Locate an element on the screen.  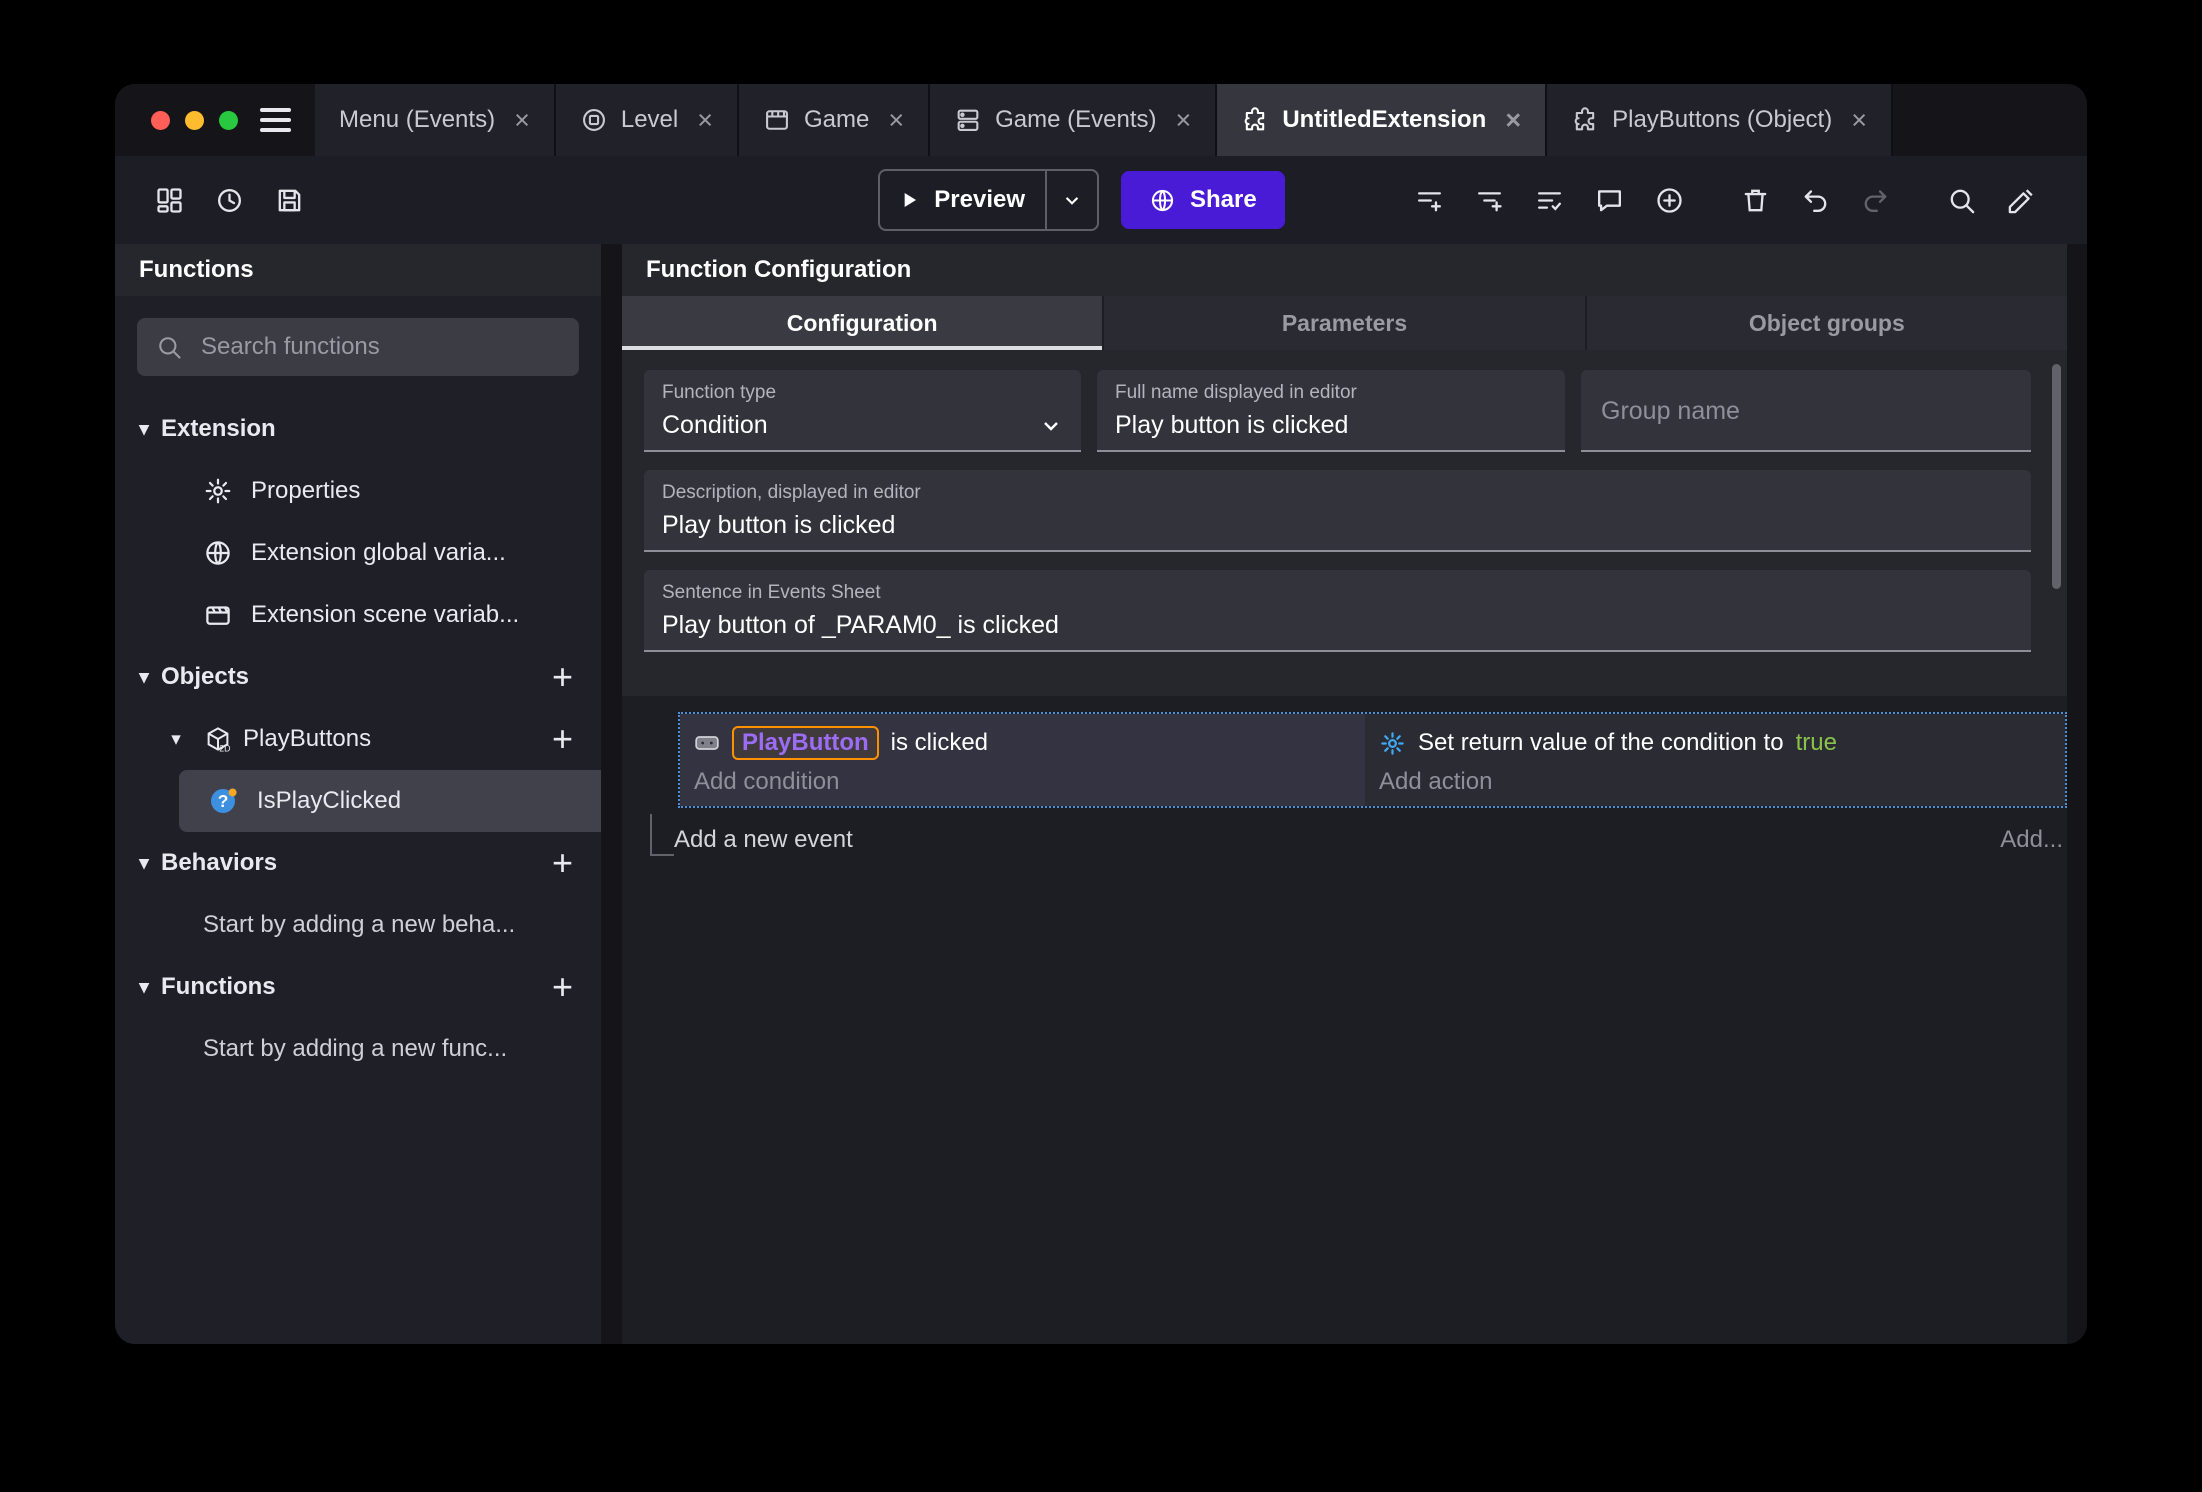
add-object-button: + is located at coordinates (562, 677).